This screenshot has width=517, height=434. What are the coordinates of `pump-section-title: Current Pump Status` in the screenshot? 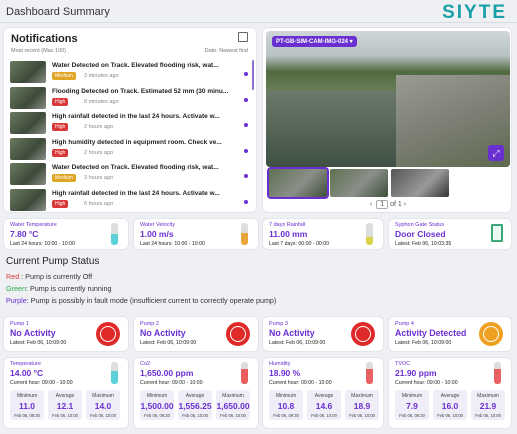 It's located at (53, 261).